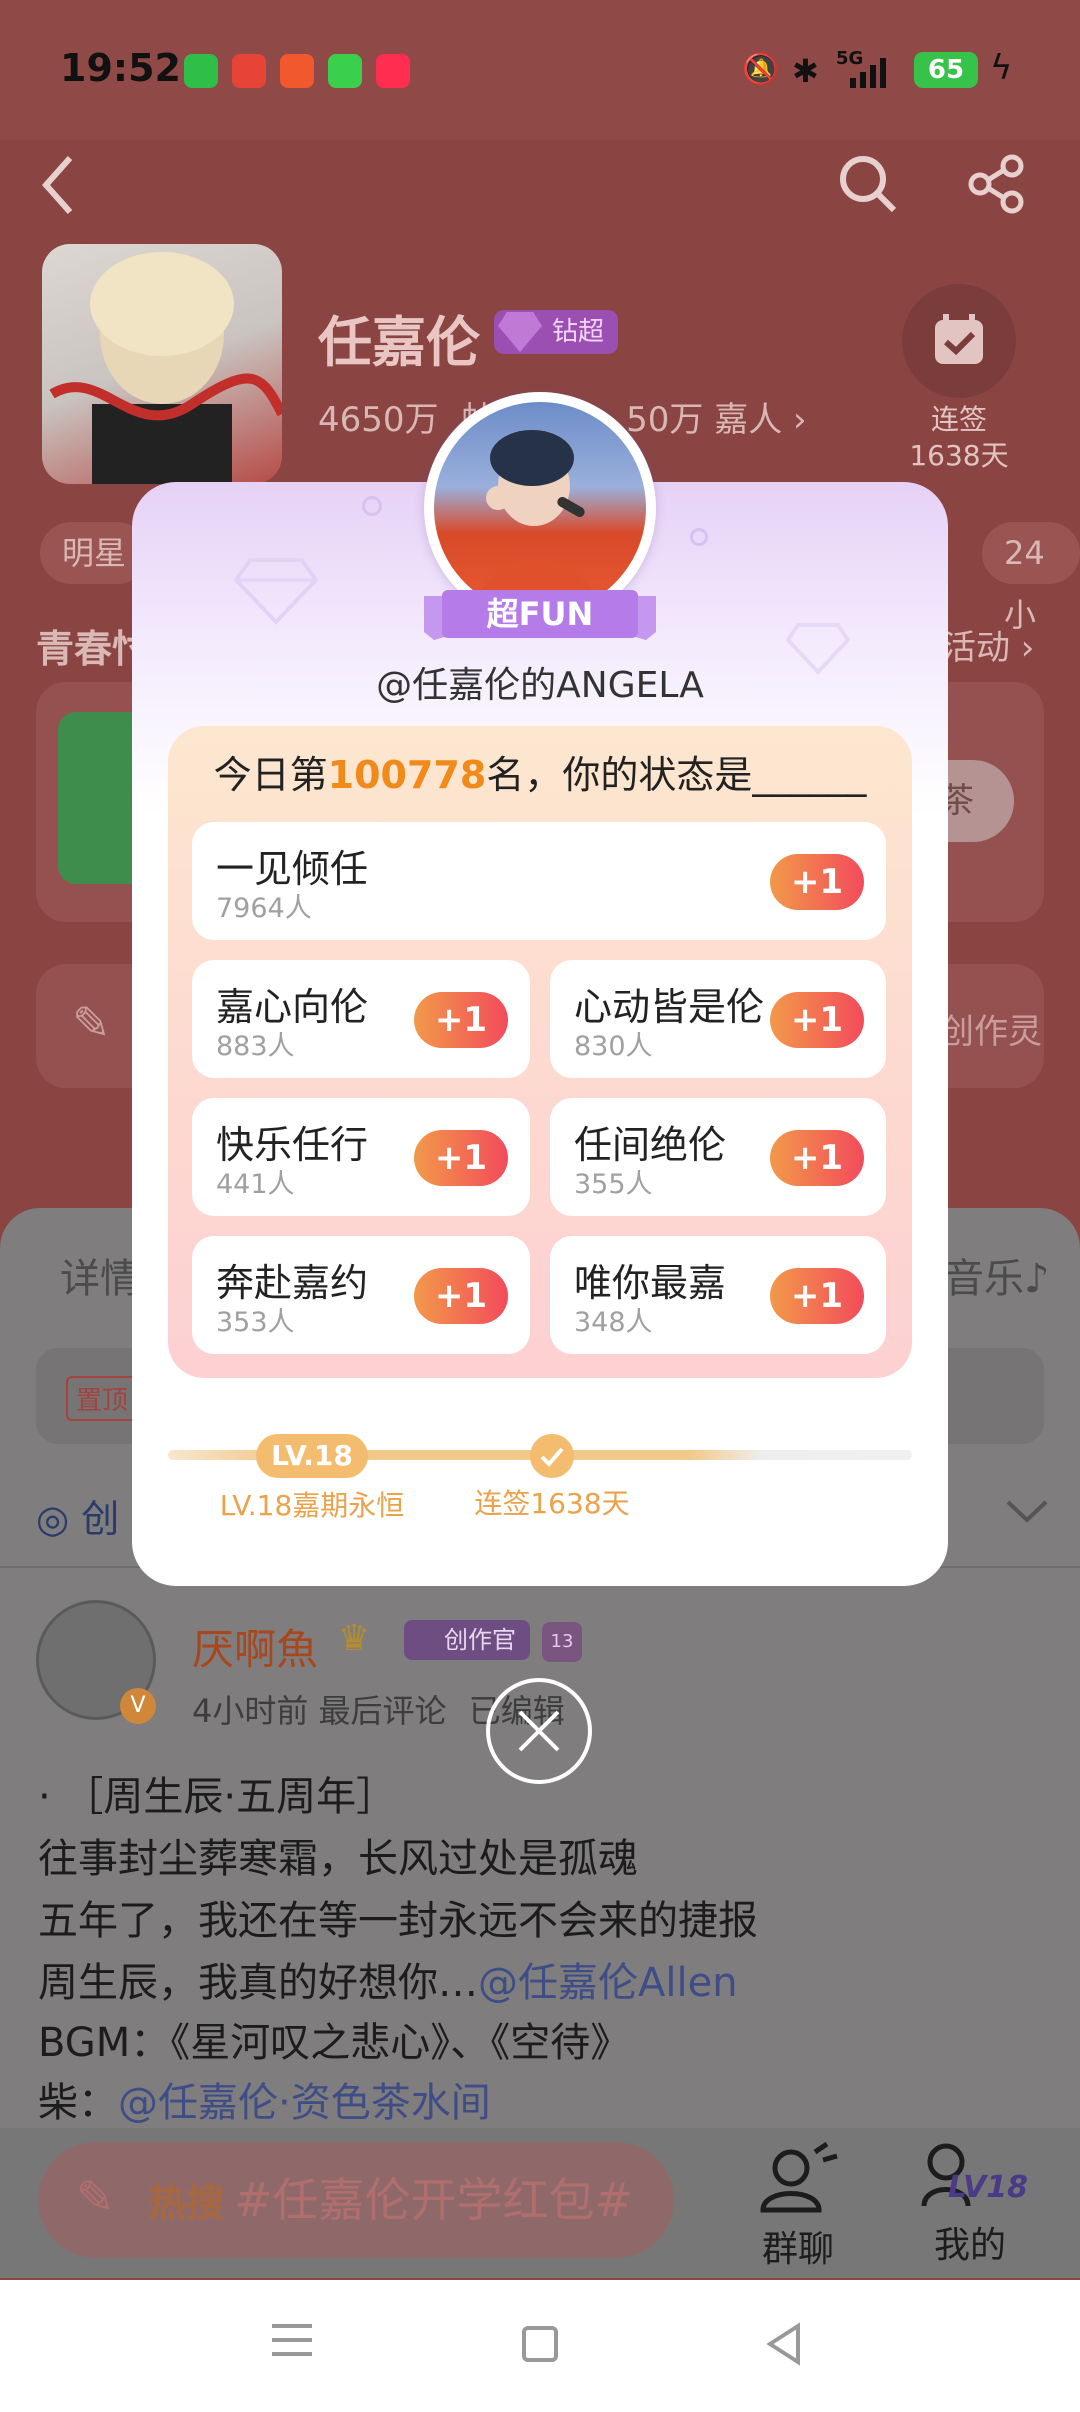 Image resolution: width=1080 pixels, height=2412 pixels. Describe the element at coordinates (718, 1157) in the screenshot. I see `vote-option: 任间绝伦 355人 +1` at that location.